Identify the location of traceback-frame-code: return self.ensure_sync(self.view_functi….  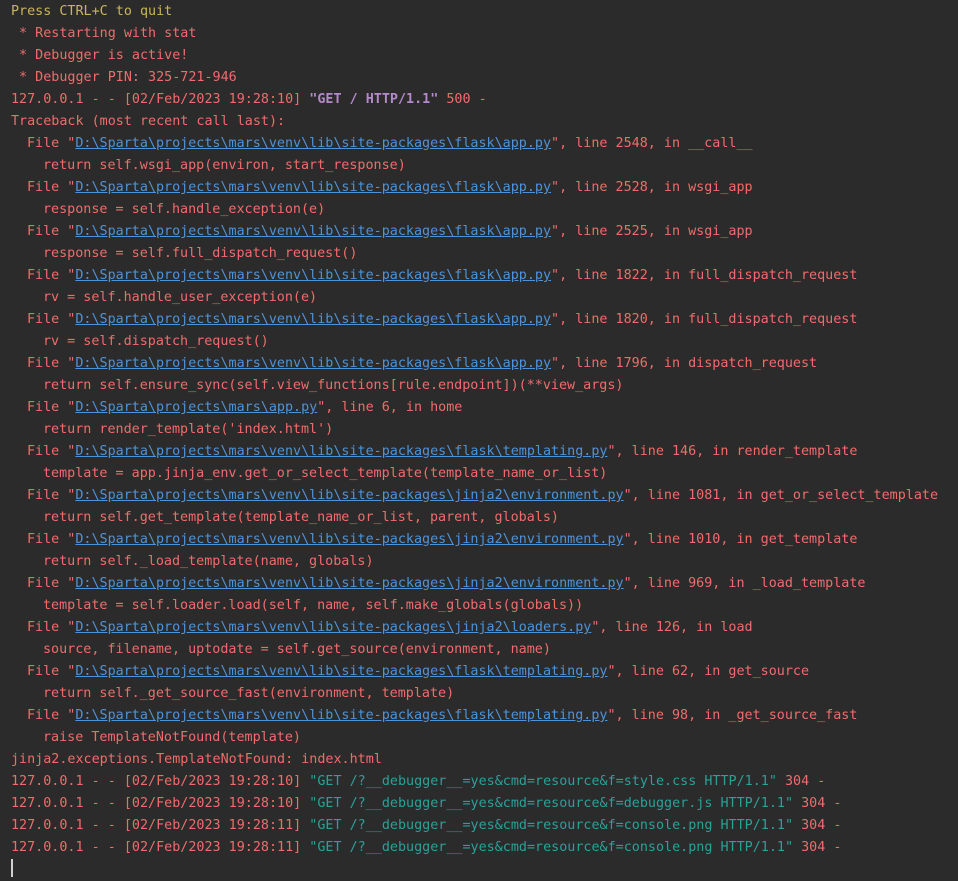
(333, 385).